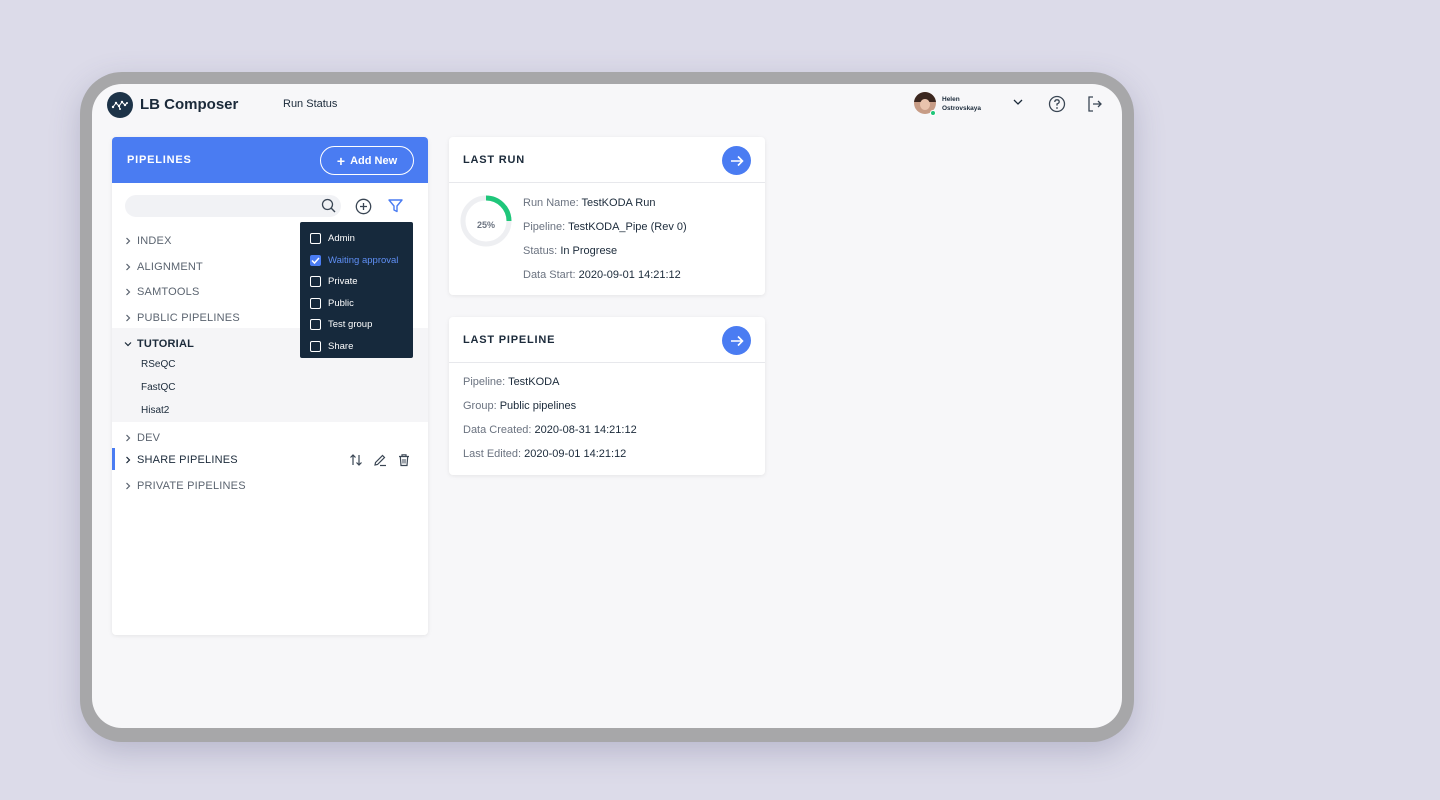 This screenshot has height=800, width=1440. I want to click on add-new-button: + Add New, so click(367, 160).